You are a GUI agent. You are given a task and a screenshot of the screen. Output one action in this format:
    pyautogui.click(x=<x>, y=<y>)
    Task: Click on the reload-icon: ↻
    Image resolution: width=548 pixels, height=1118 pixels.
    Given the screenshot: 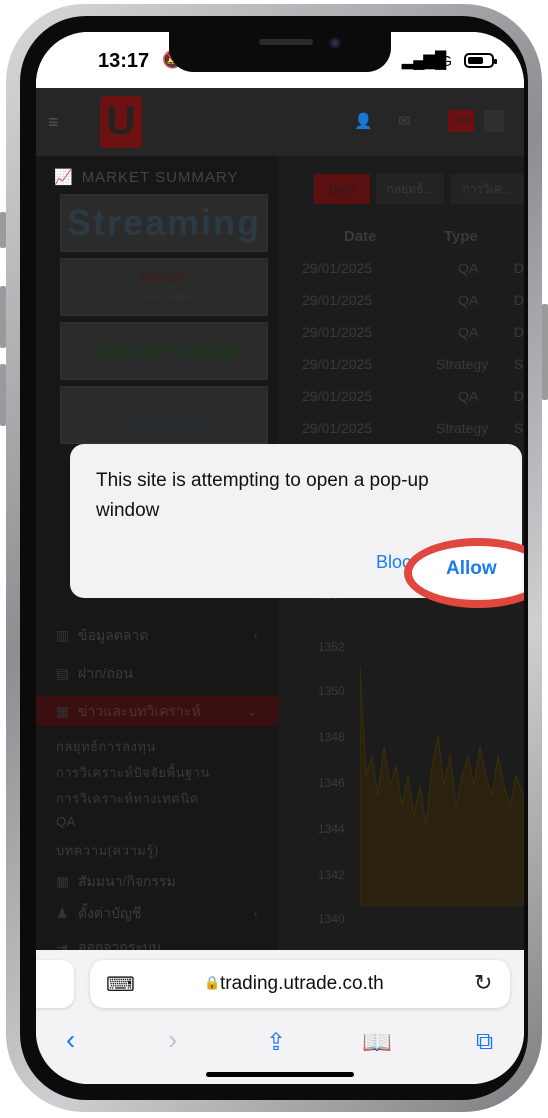 What is the action you would take?
    pyautogui.click(x=483, y=983)
    